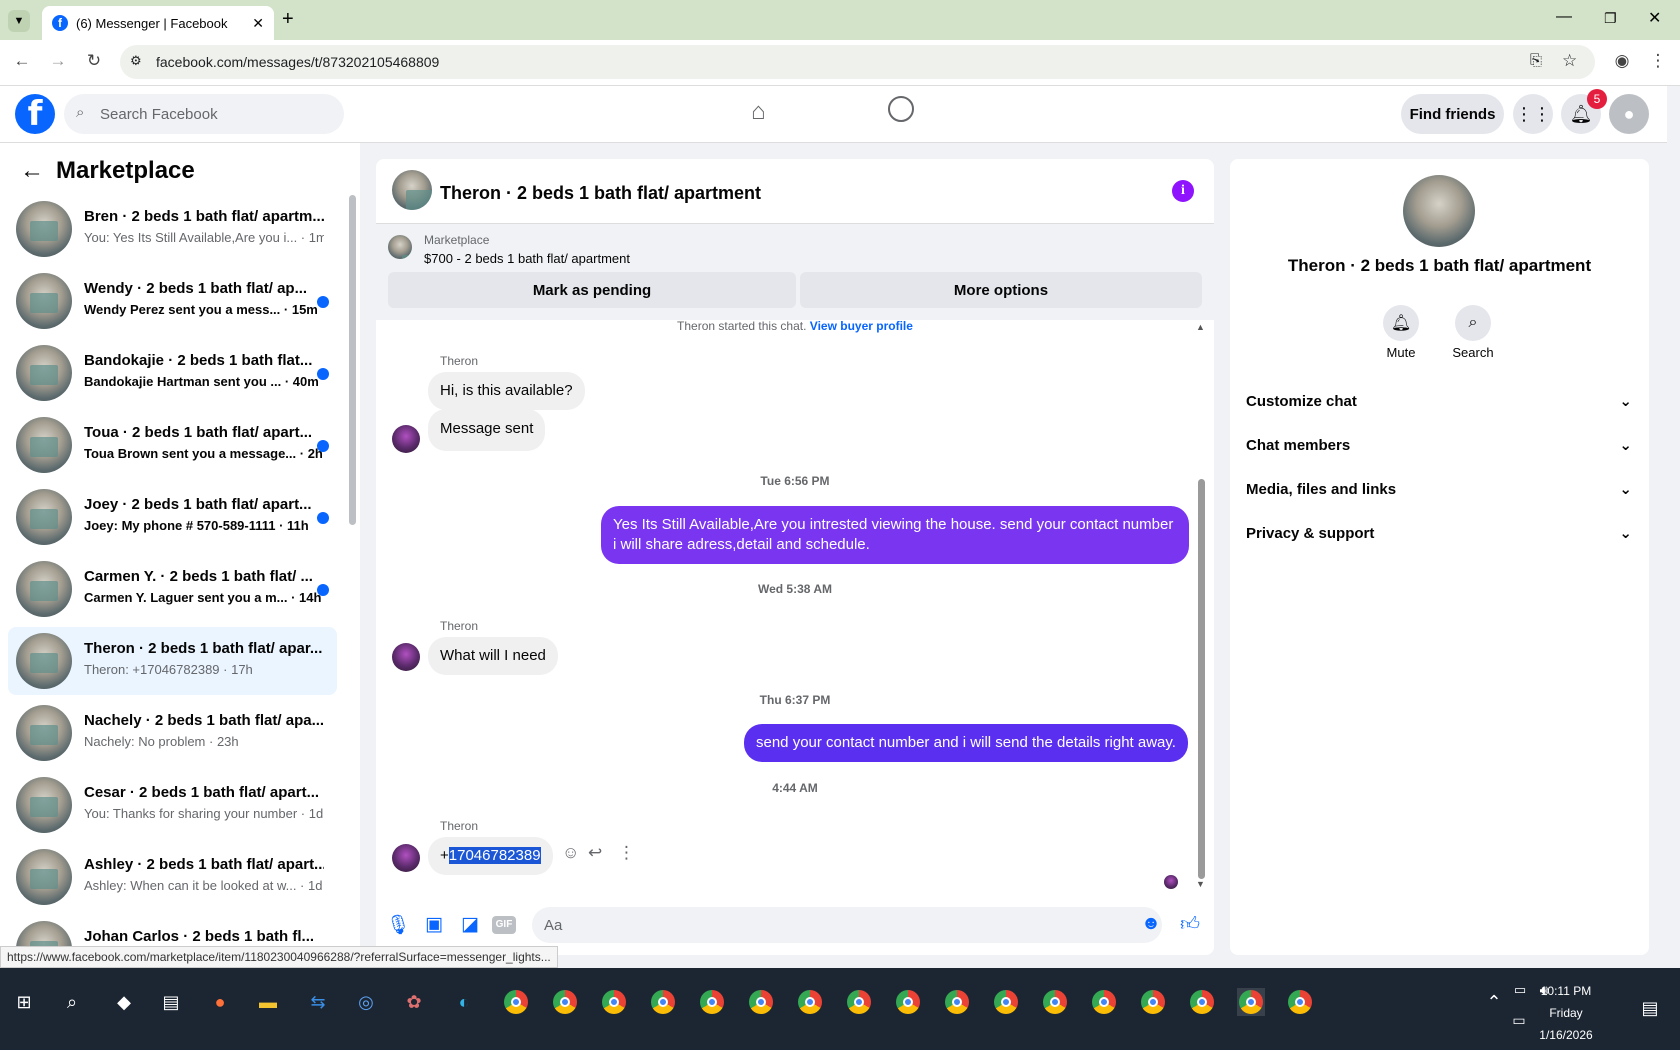 The height and width of the screenshot is (1050, 1680). What do you see at coordinates (506, 391) in the screenshot?
I see `incoming-message: Hi, is this available?` at bounding box center [506, 391].